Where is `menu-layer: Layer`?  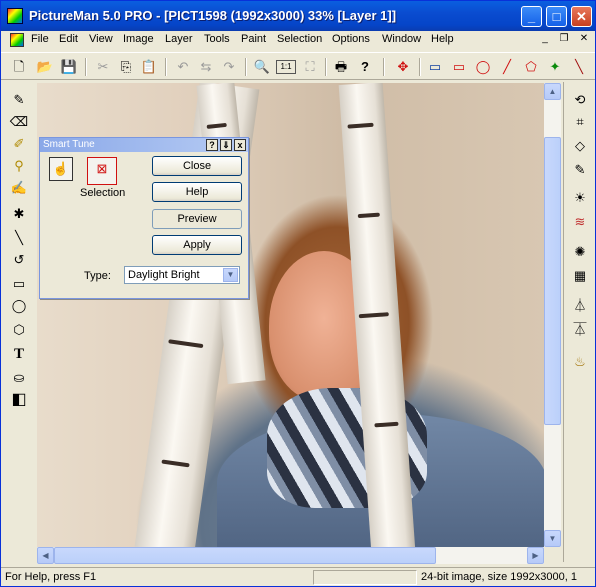 menu-layer: Layer is located at coordinates (179, 39).